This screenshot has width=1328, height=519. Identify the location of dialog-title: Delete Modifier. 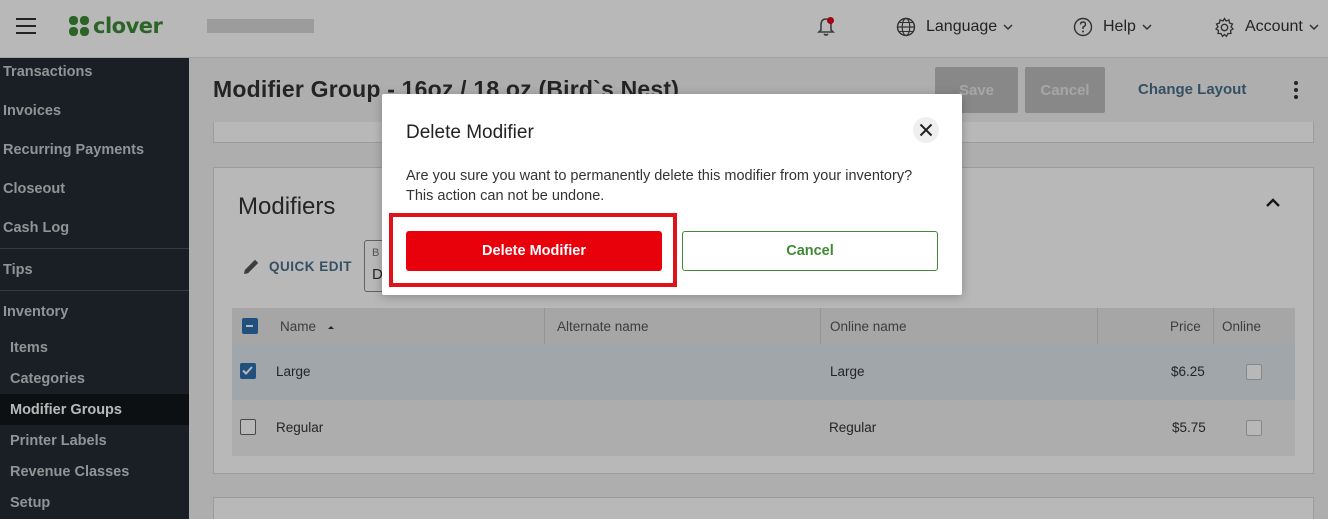
(470, 132).